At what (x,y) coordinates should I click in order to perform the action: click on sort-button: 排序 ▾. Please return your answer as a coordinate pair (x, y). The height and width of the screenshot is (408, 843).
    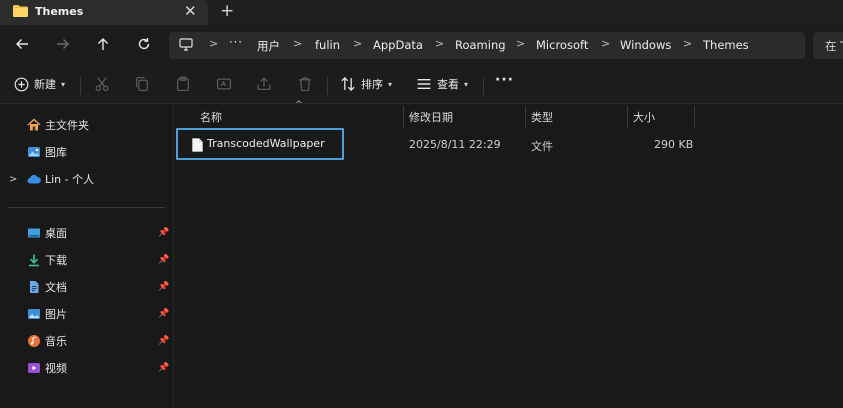
    Looking at the image, I should click on (366, 84).